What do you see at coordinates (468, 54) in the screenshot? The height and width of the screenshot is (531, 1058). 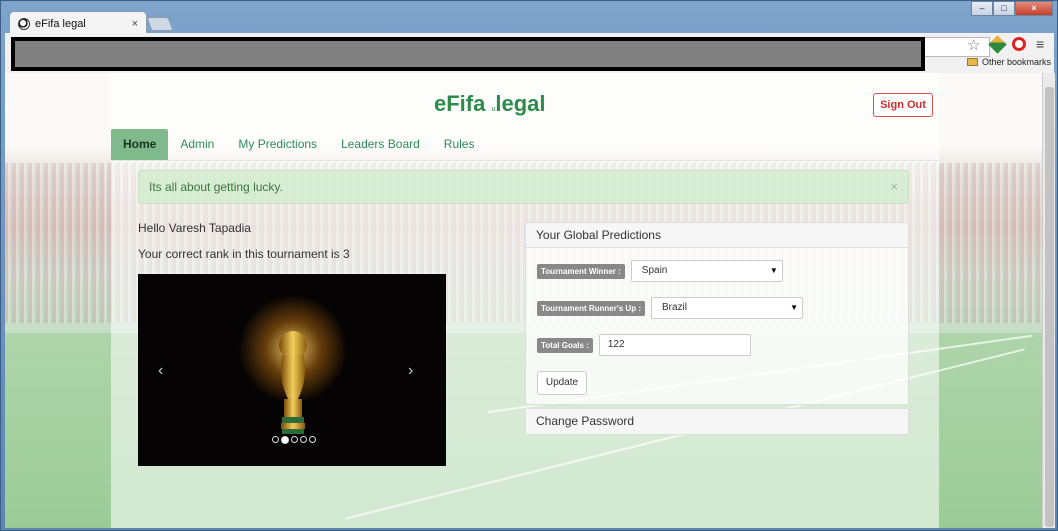 I see `address-bar-redacted` at bounding box center [468, 54].